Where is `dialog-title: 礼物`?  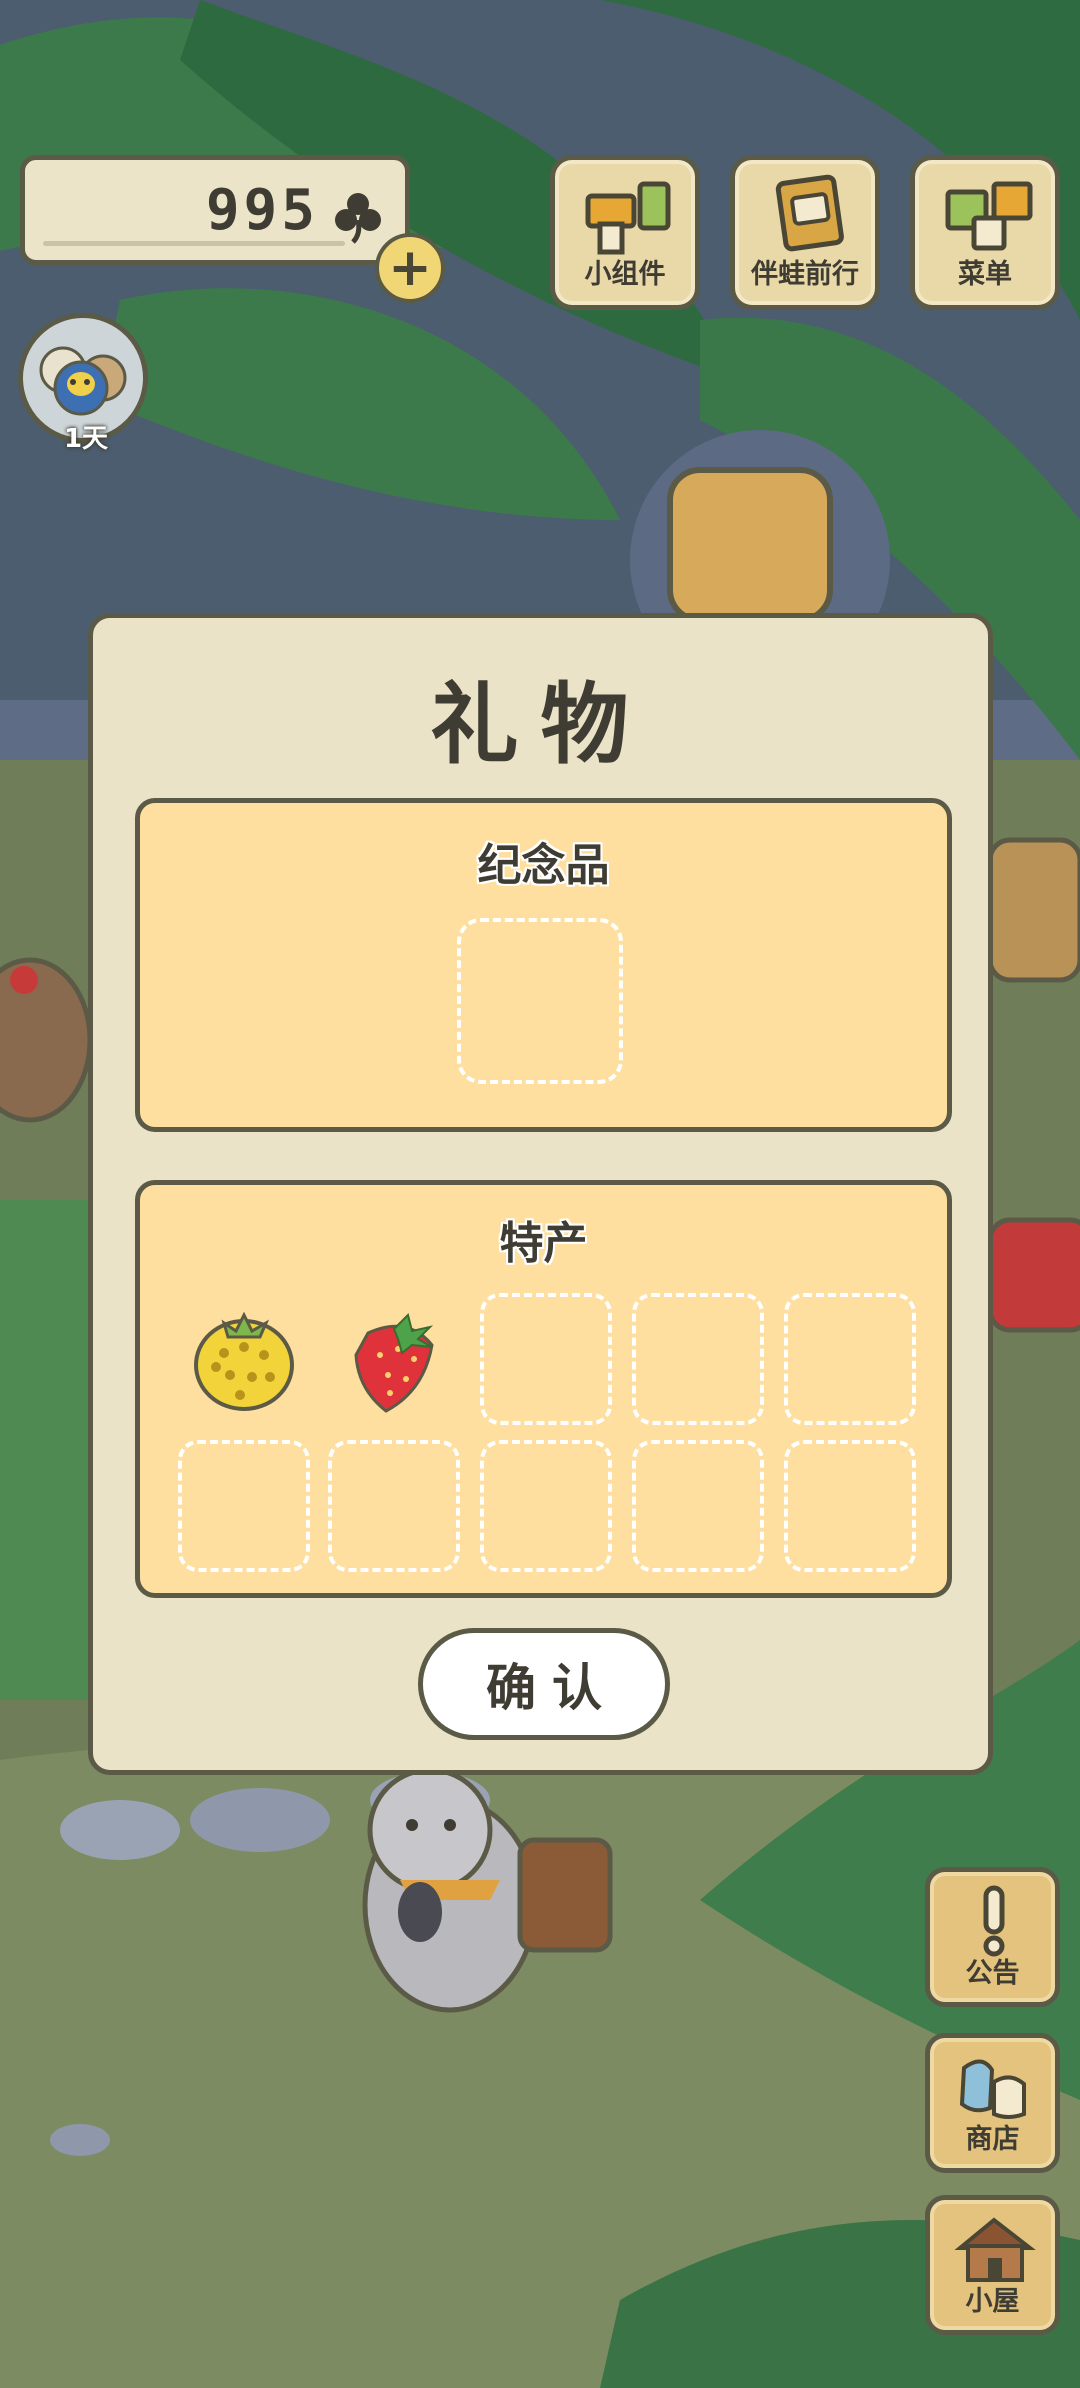 dialog-title: 礼物 is located at coordinates (540, 724).